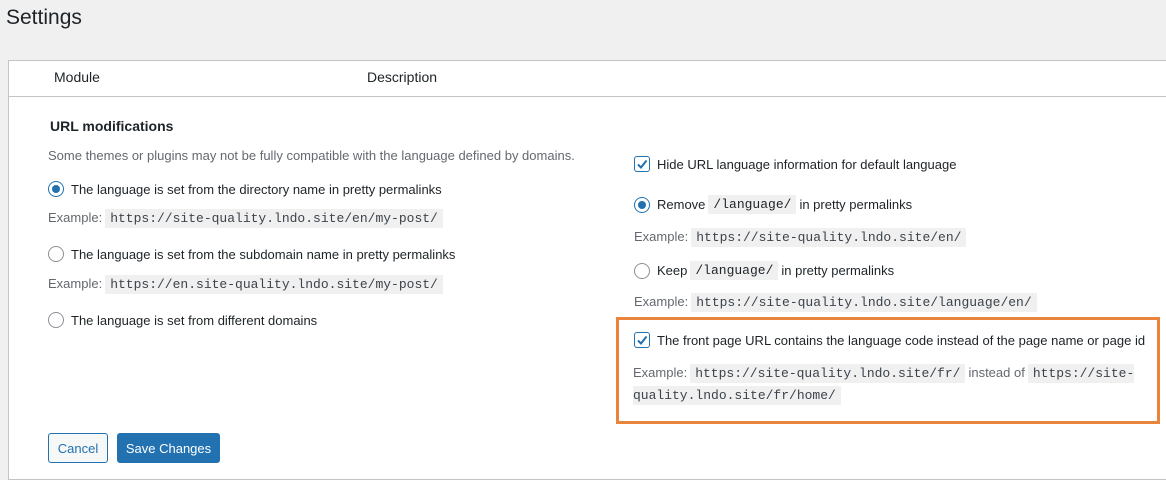 The image size is (1166, 480). What do you see at coordinates (829, 237) in the screenshot?
I see `example-code: https://site-quality.lndo.site/en/` at bounding box center [829, 237].